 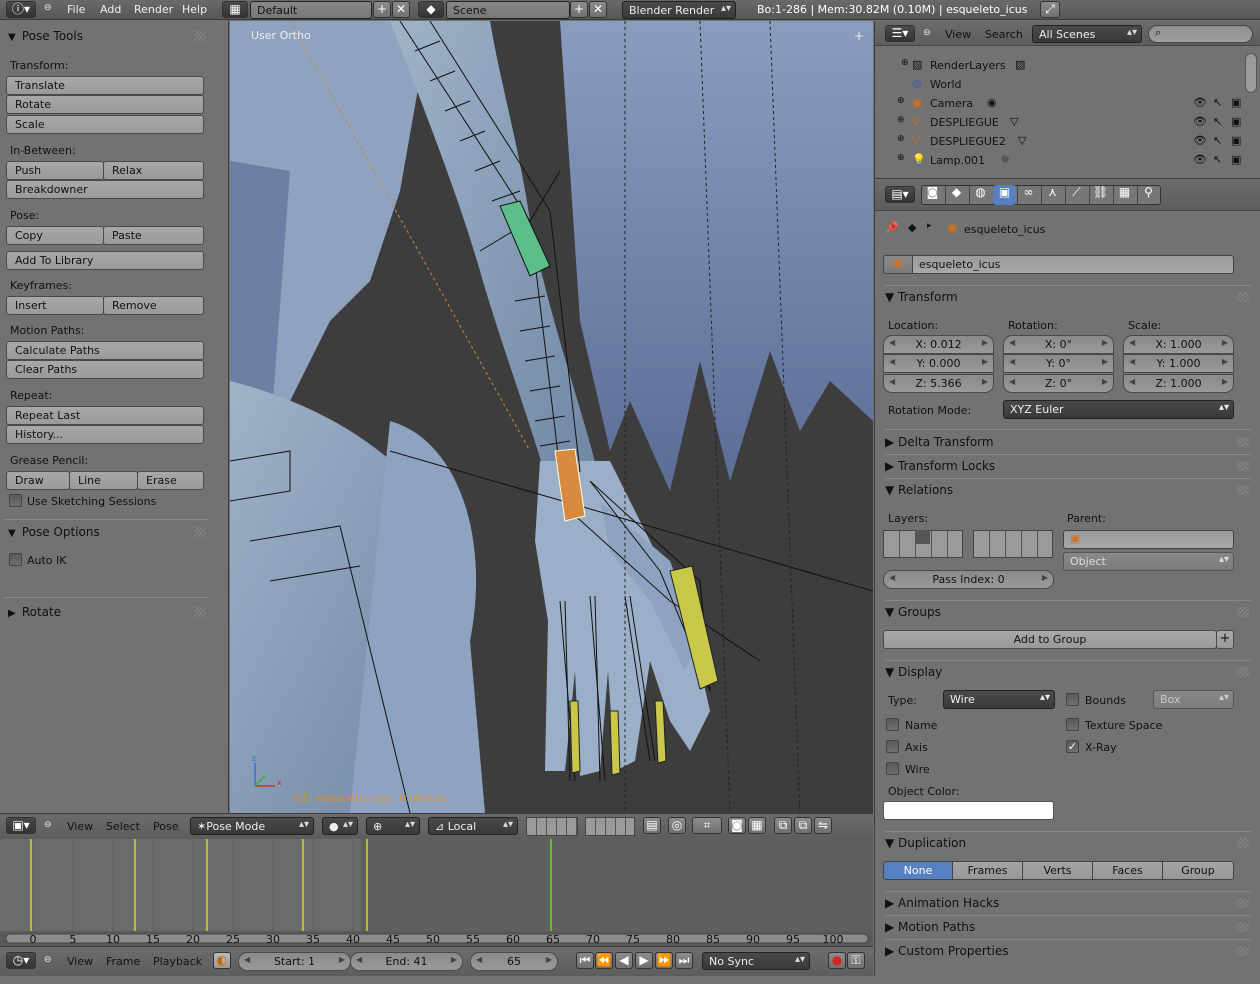 I want to click on menu-help: Help, so click(x=194, y=9).